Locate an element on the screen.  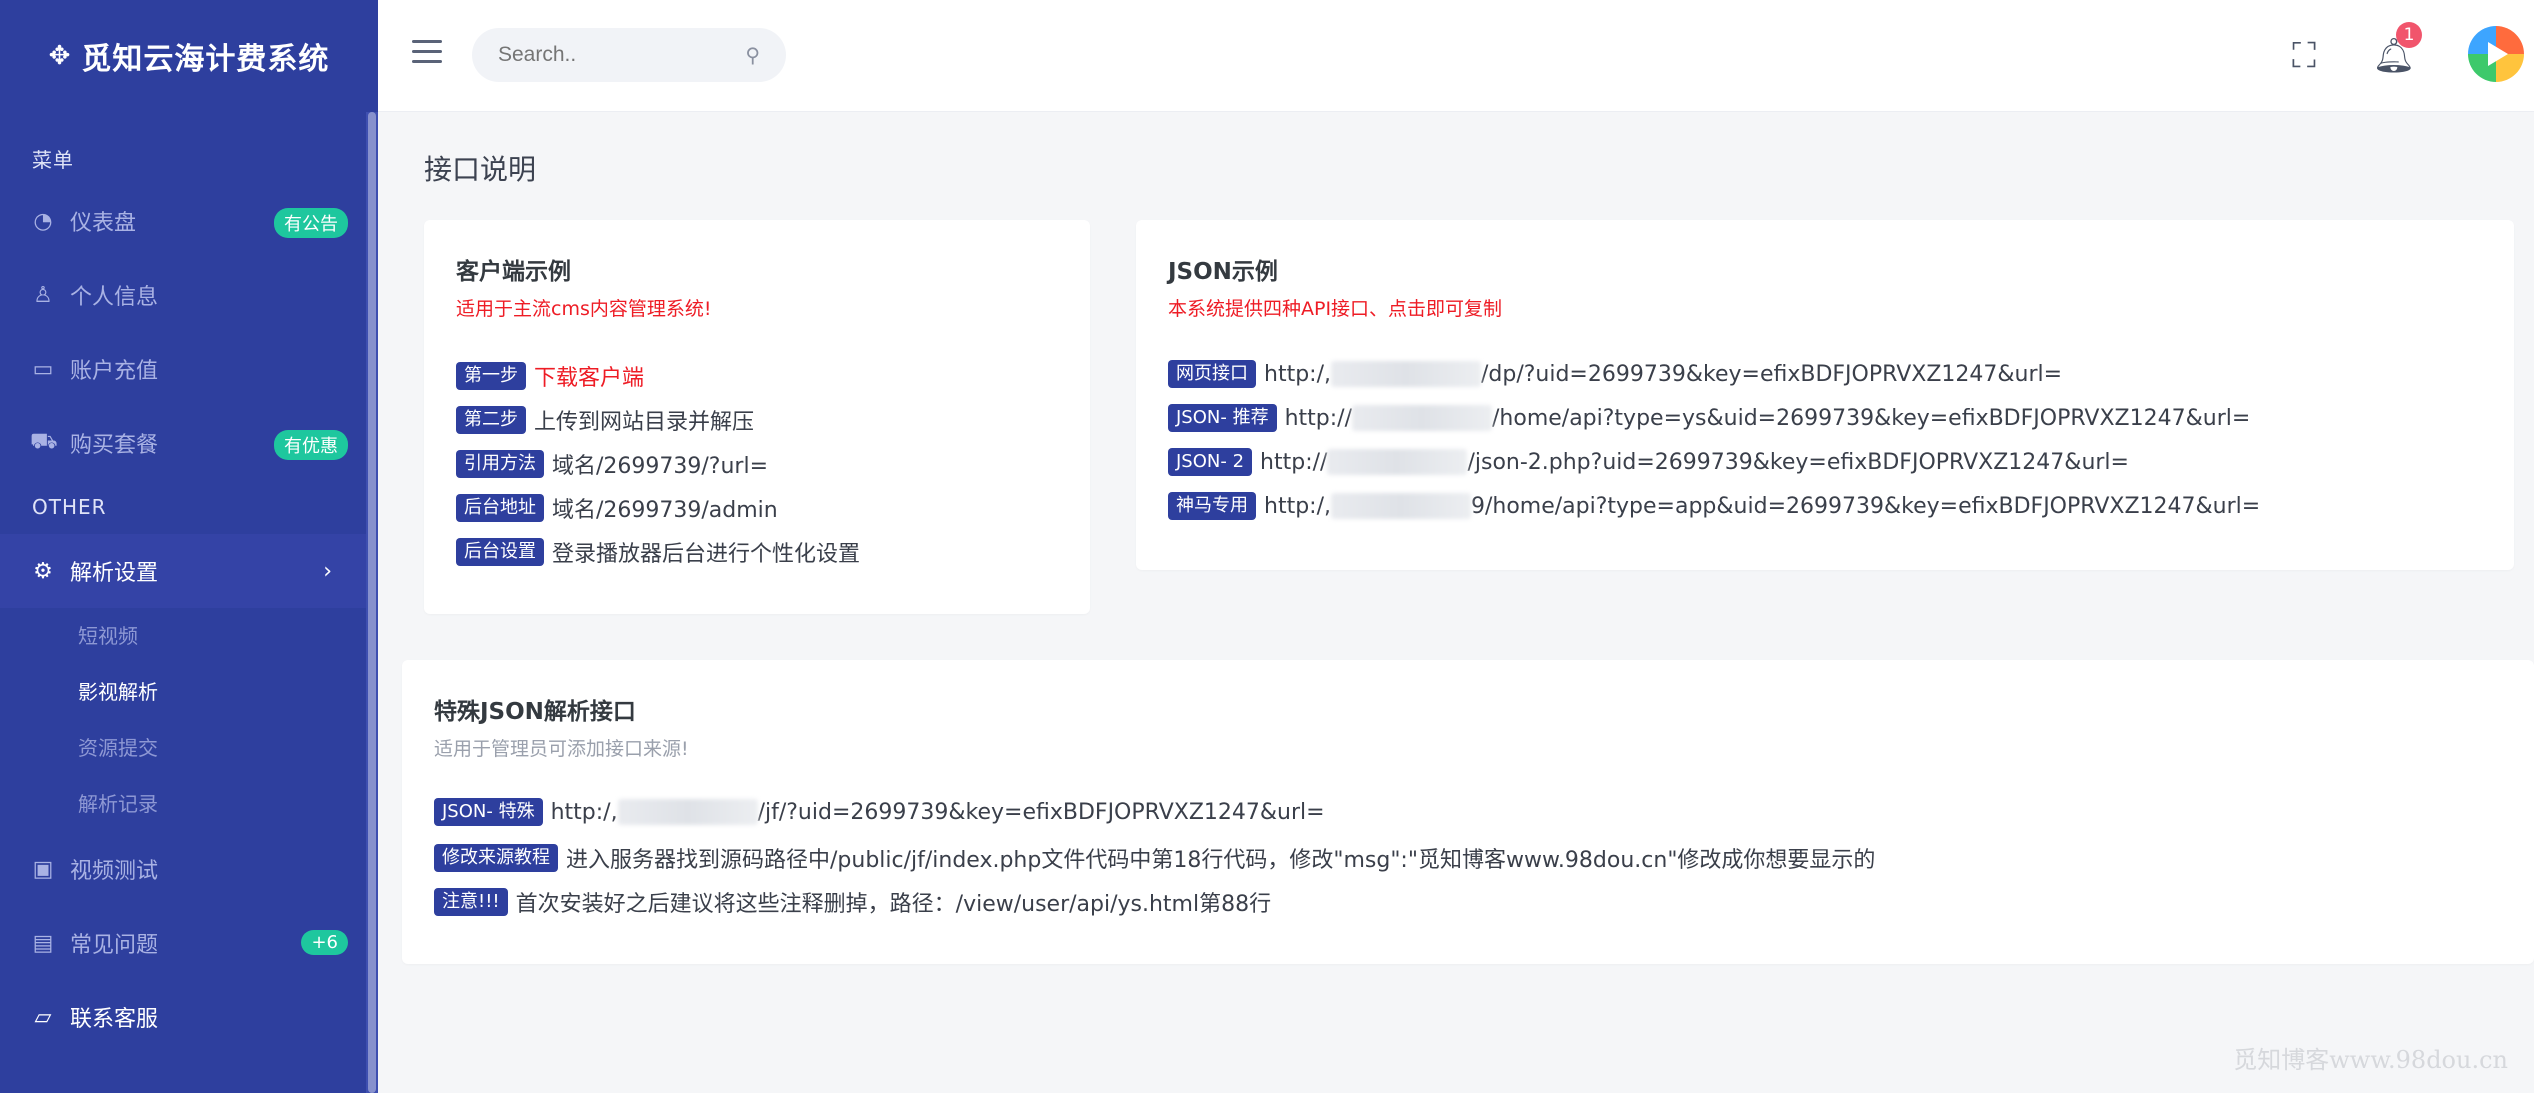
card-title: 客户端示例 is located at coordinates (513, 272).